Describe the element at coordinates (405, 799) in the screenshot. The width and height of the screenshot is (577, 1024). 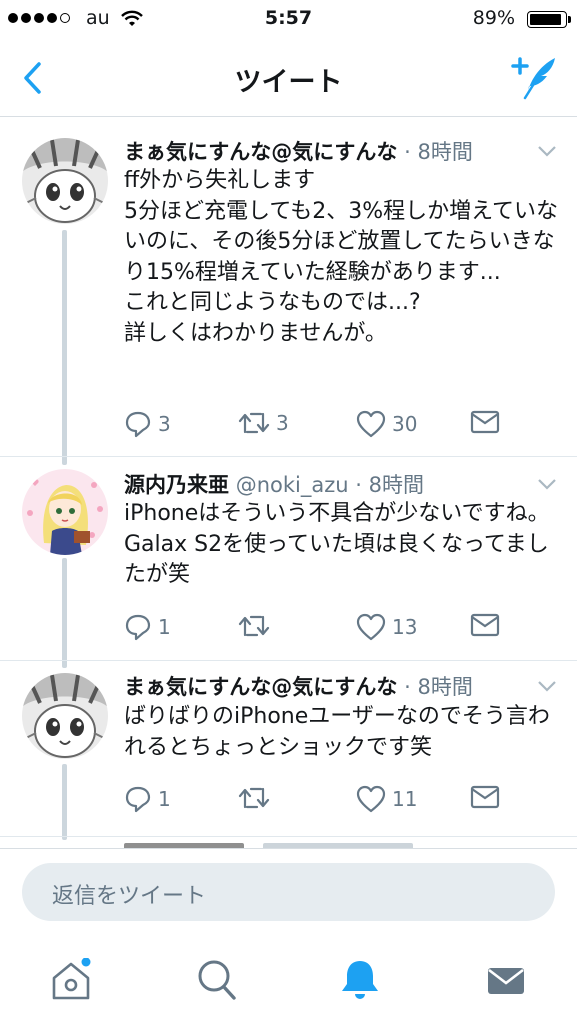
I see `like-count: 11` at that location.